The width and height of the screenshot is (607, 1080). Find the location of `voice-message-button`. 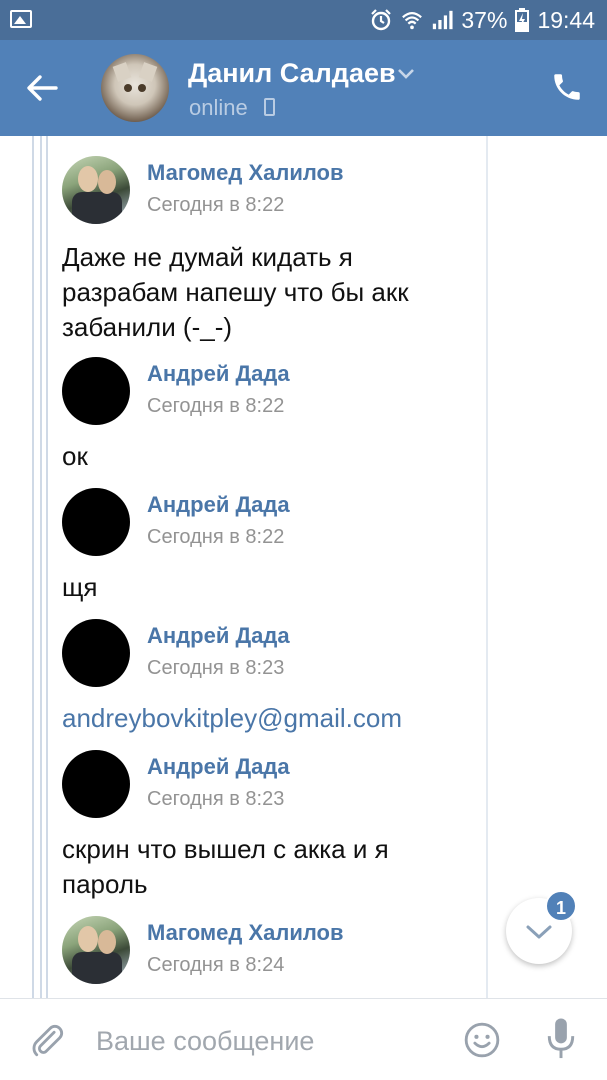

voice-message-button is located at coordinates (561, 1039).